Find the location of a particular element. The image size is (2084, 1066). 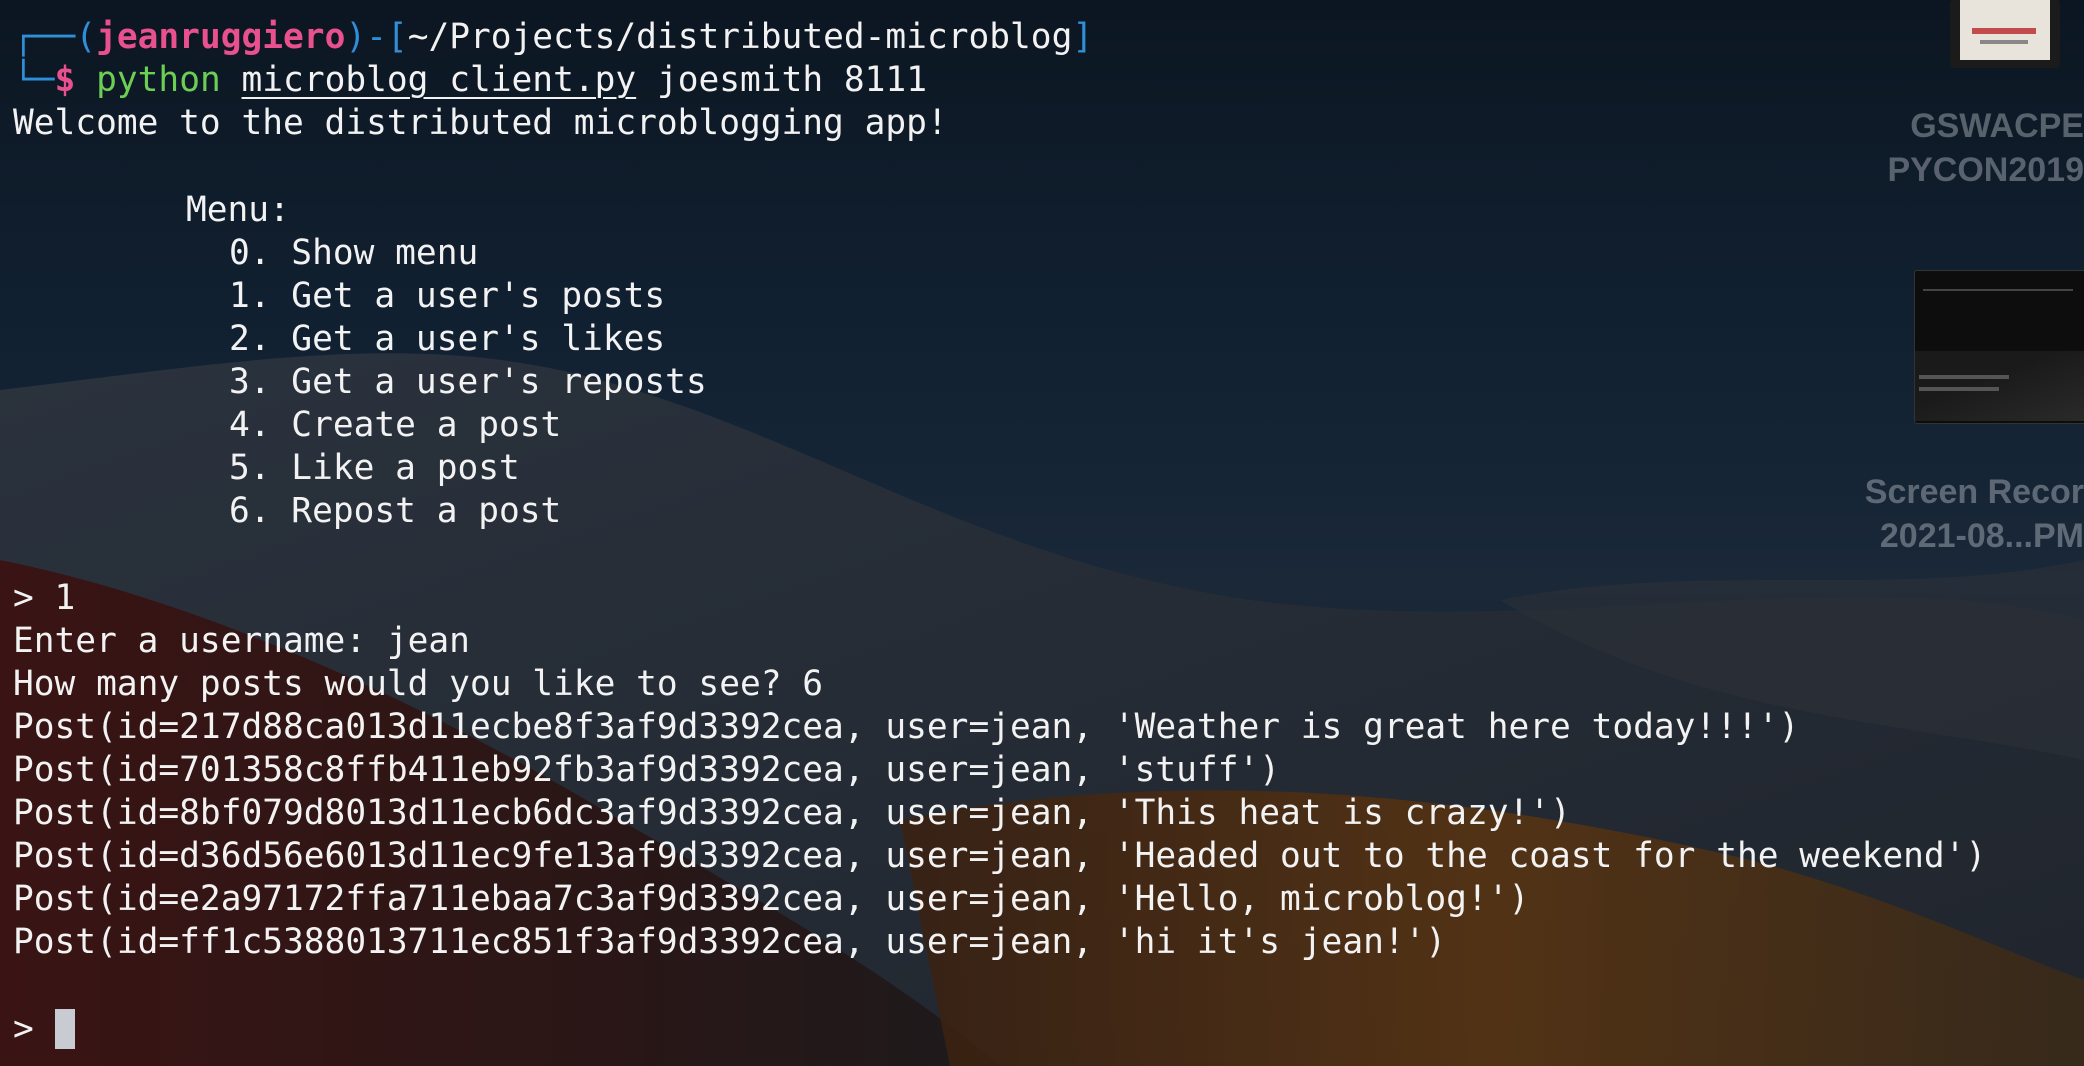

prompt-frame: └─ is located at coordinates (34, 80).